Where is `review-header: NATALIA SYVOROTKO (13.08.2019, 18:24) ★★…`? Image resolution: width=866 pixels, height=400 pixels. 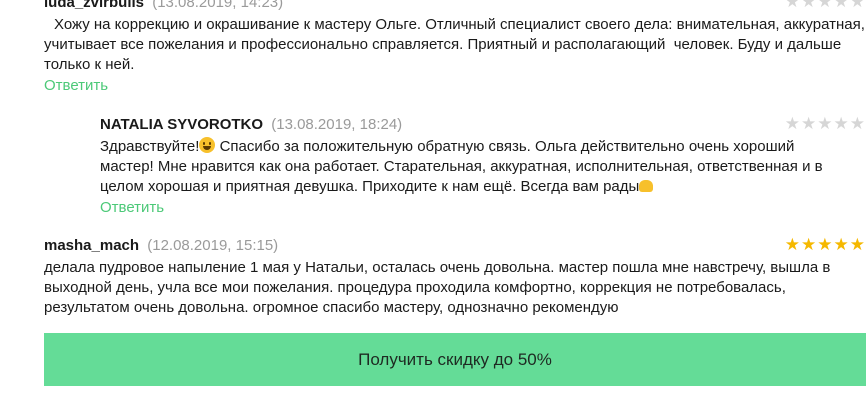
review-header: NATALIA SYVOROTKO (13.08.2019, 18:24) ★★… is located at coordinates (483, 124).